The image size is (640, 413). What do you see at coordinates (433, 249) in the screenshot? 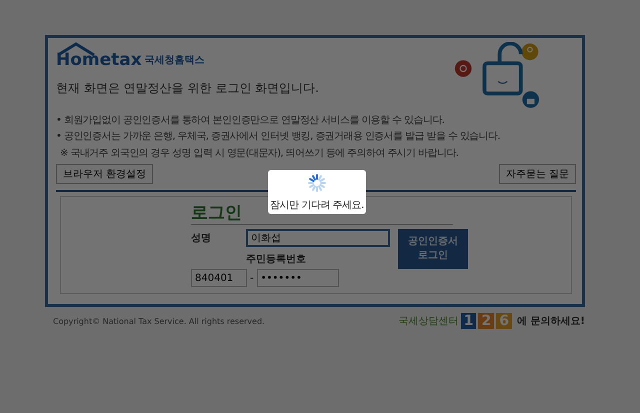
I see `certificate-login-button: 공인인증서 로그인` at bounding box center [433, 249].